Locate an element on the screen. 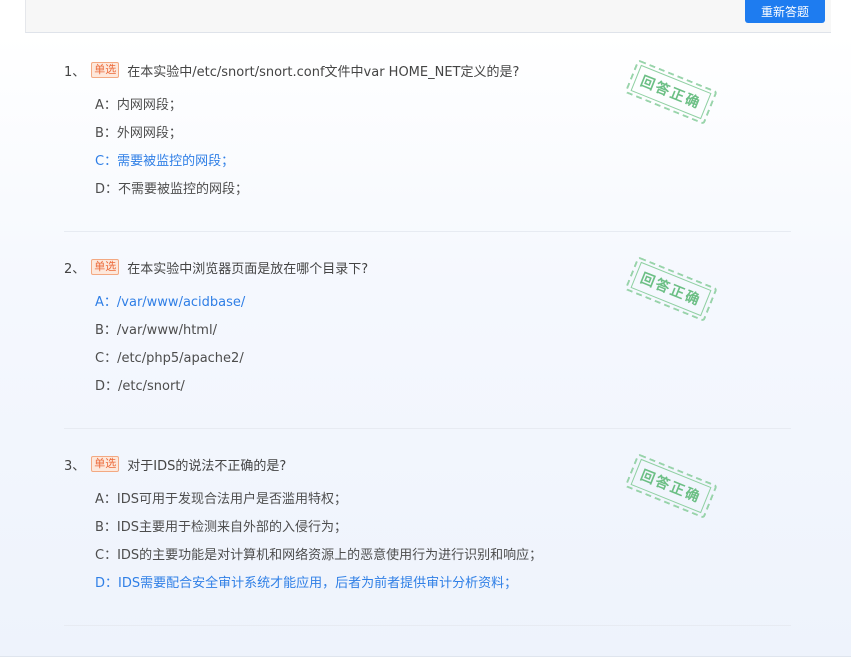 The image size is (851, 660). option-b: B：/var/www/html/ is located at coordinates (156, 331).